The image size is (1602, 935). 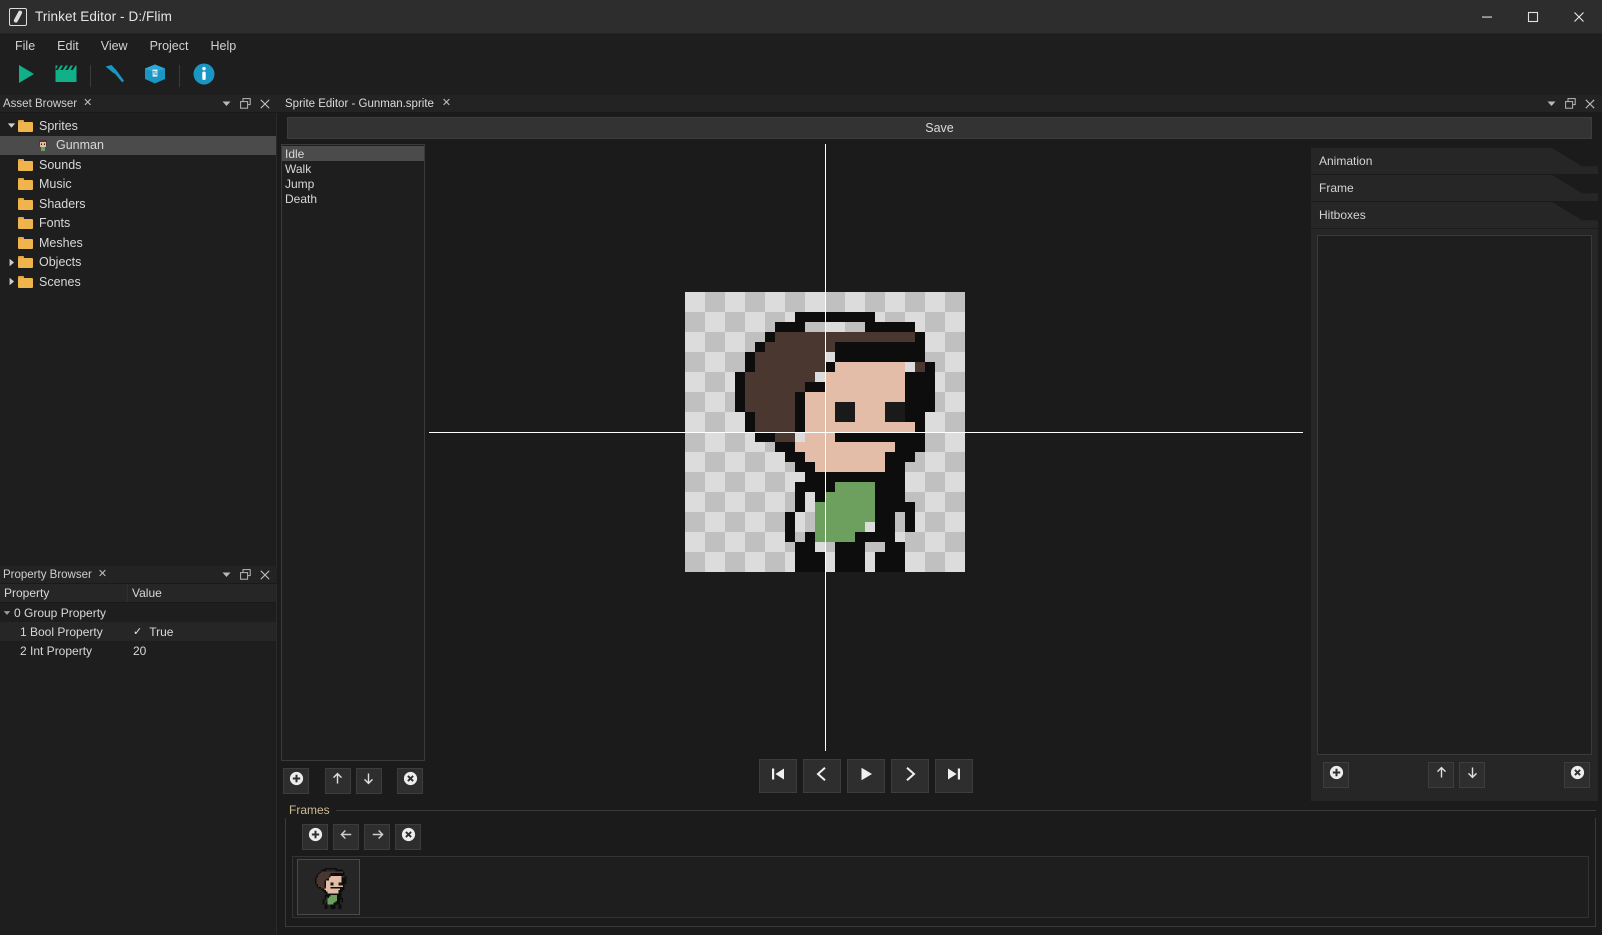 I want to click on tree-item-sounds: Sounds, so click(x=138, y=165).